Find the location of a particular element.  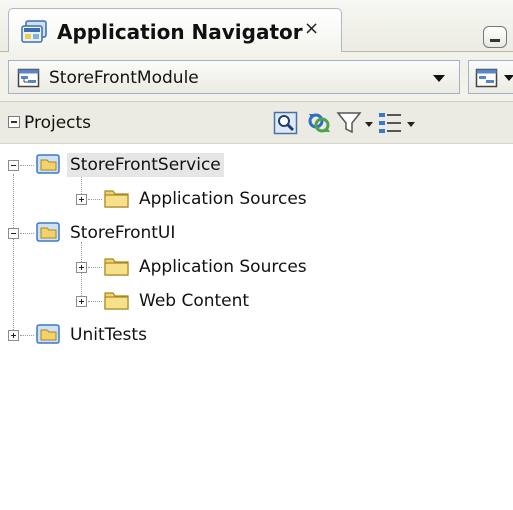

module-menu-button is located at coordinates (490, 77).